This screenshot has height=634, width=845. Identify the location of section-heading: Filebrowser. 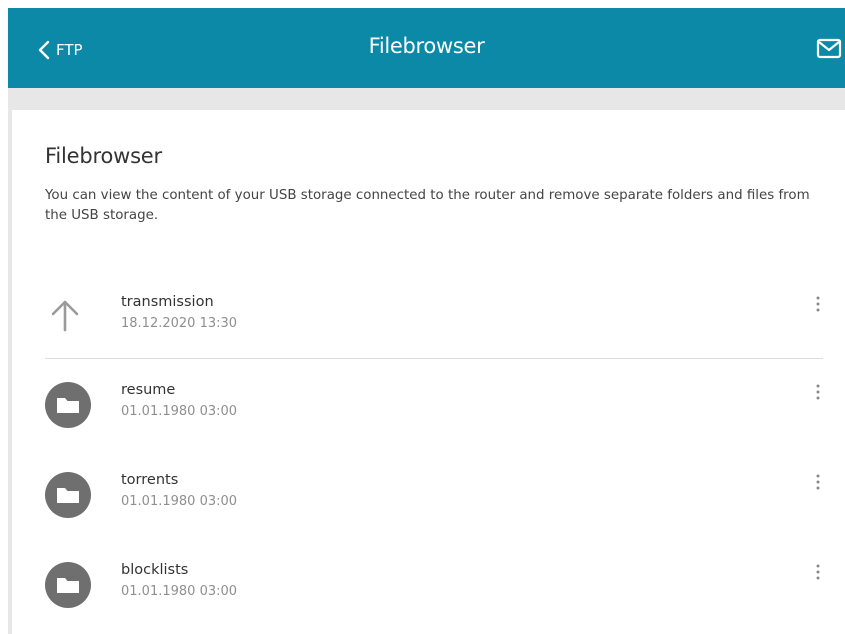
(103, 156).